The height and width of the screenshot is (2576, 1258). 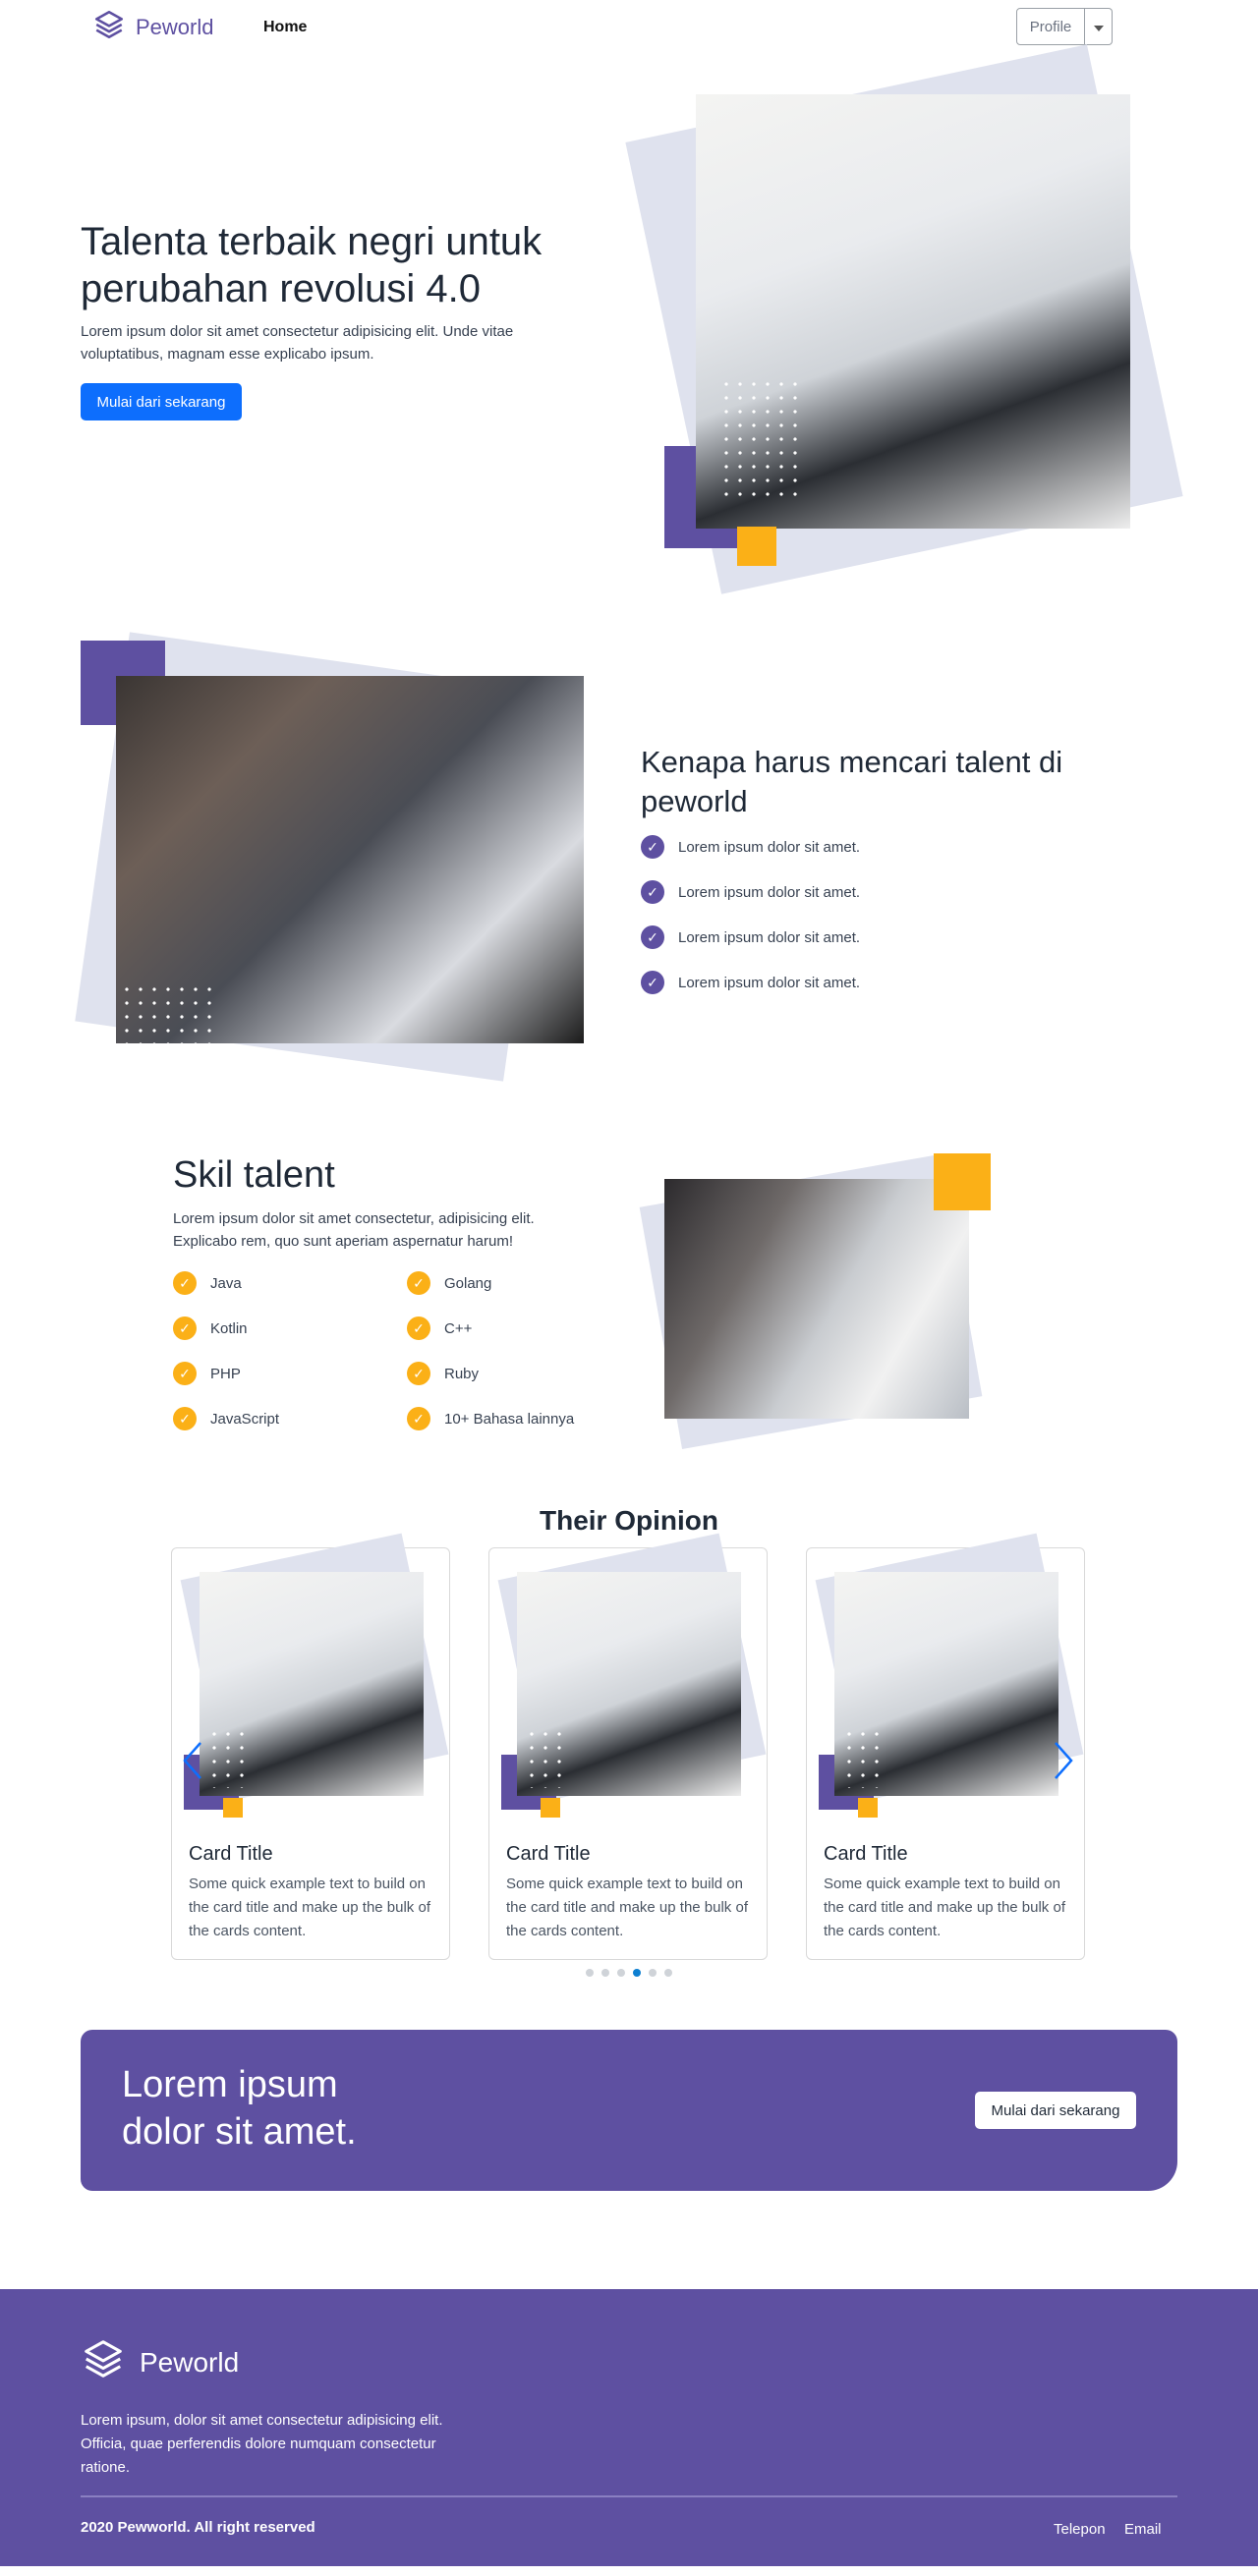 What do you see at coordinates (161, 401) in the screenshot?
I see `hero-cta-button: Mulai dari sekarang` at bounding box center [161, 401].